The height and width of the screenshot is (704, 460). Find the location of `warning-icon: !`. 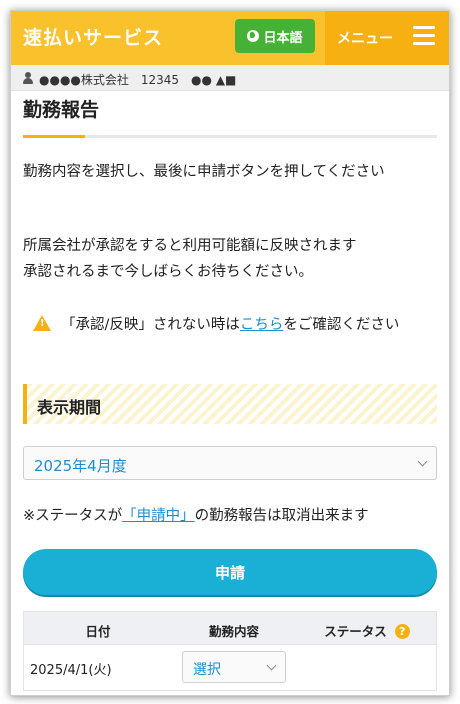

warning-icon: ! is located at coordinates (42, 323).